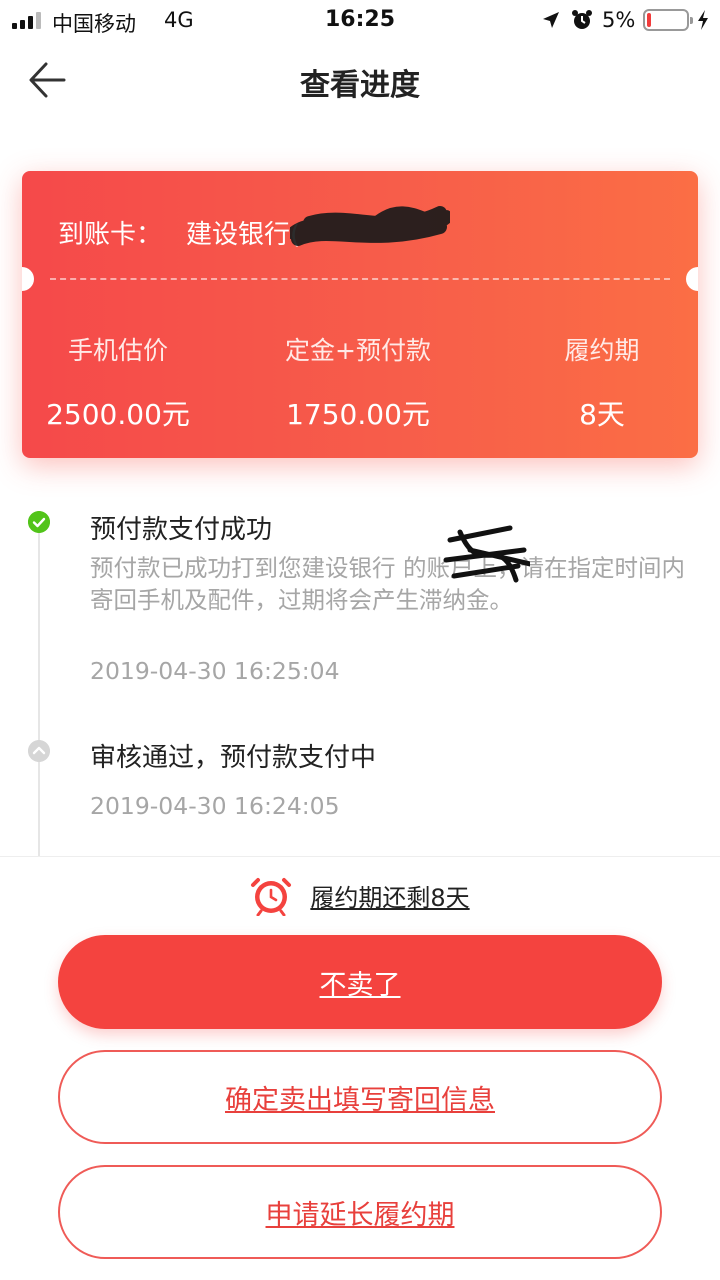 Image resolution: width=720 pixels, height=1280 pixels. Describe the element at coordinates (110, 235) in the screenshot. I see `account-label: 到账卡：` at that location.